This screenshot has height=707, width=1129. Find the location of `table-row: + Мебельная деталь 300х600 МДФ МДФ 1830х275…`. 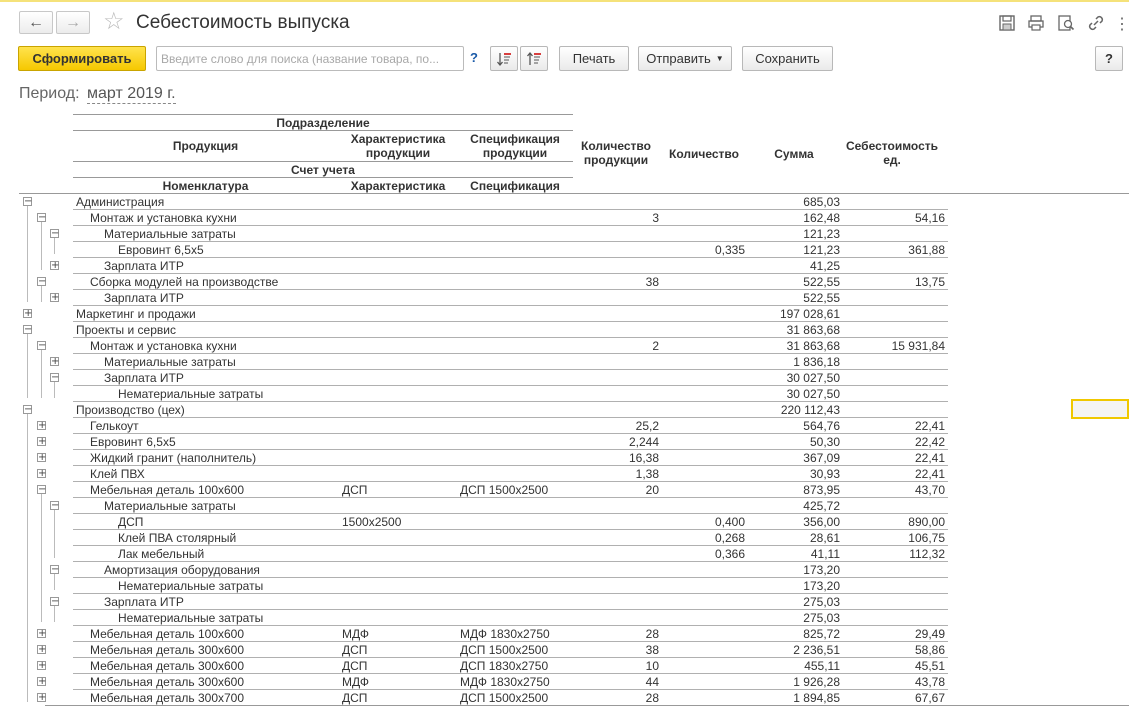

table-row: + Мебельная деталь 300х600 МДФ МДФ 1830х275… is located at coordinates (483, 682).